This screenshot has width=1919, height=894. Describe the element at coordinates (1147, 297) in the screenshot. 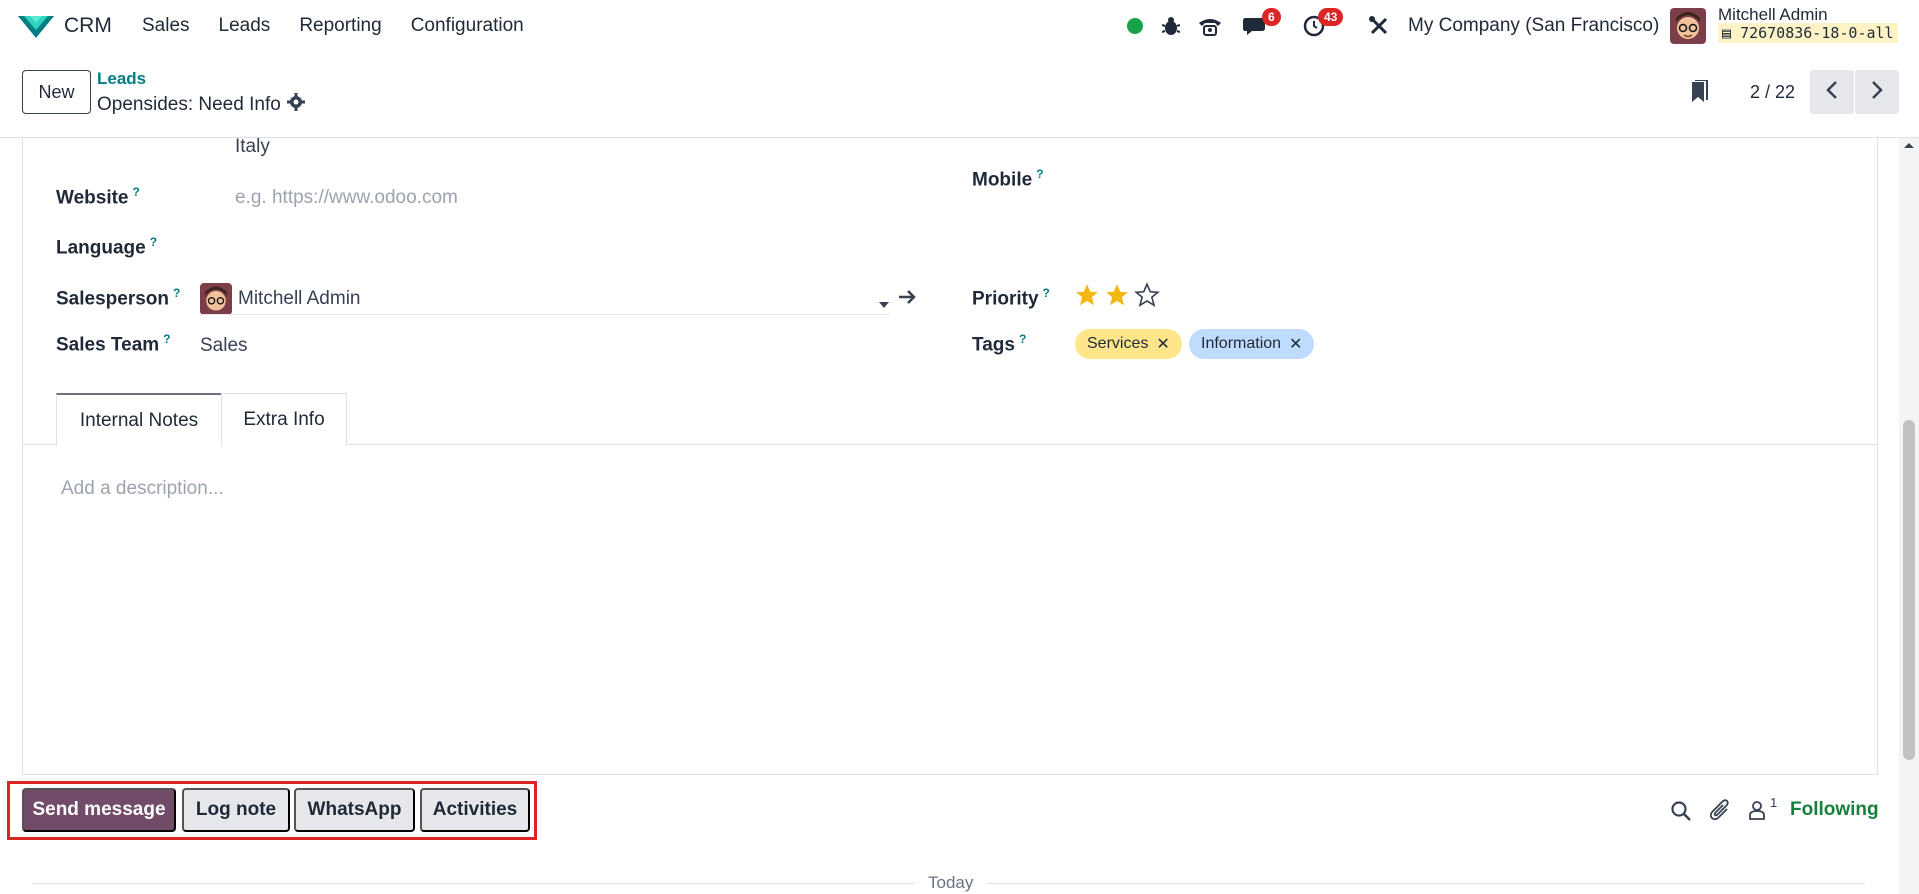

I see `star-empty-icon` at that location.